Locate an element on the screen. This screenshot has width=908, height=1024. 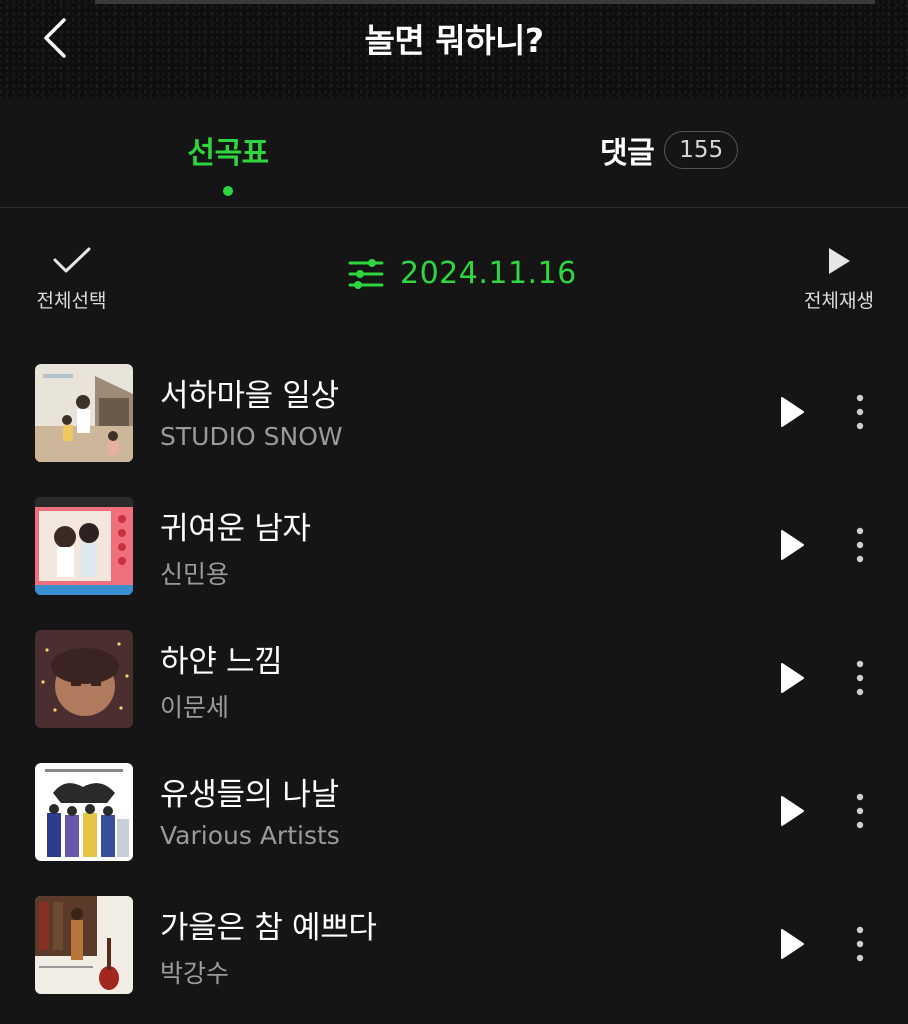
date-filter-button: 2024.11.16 is located at coordinates (462, 273).